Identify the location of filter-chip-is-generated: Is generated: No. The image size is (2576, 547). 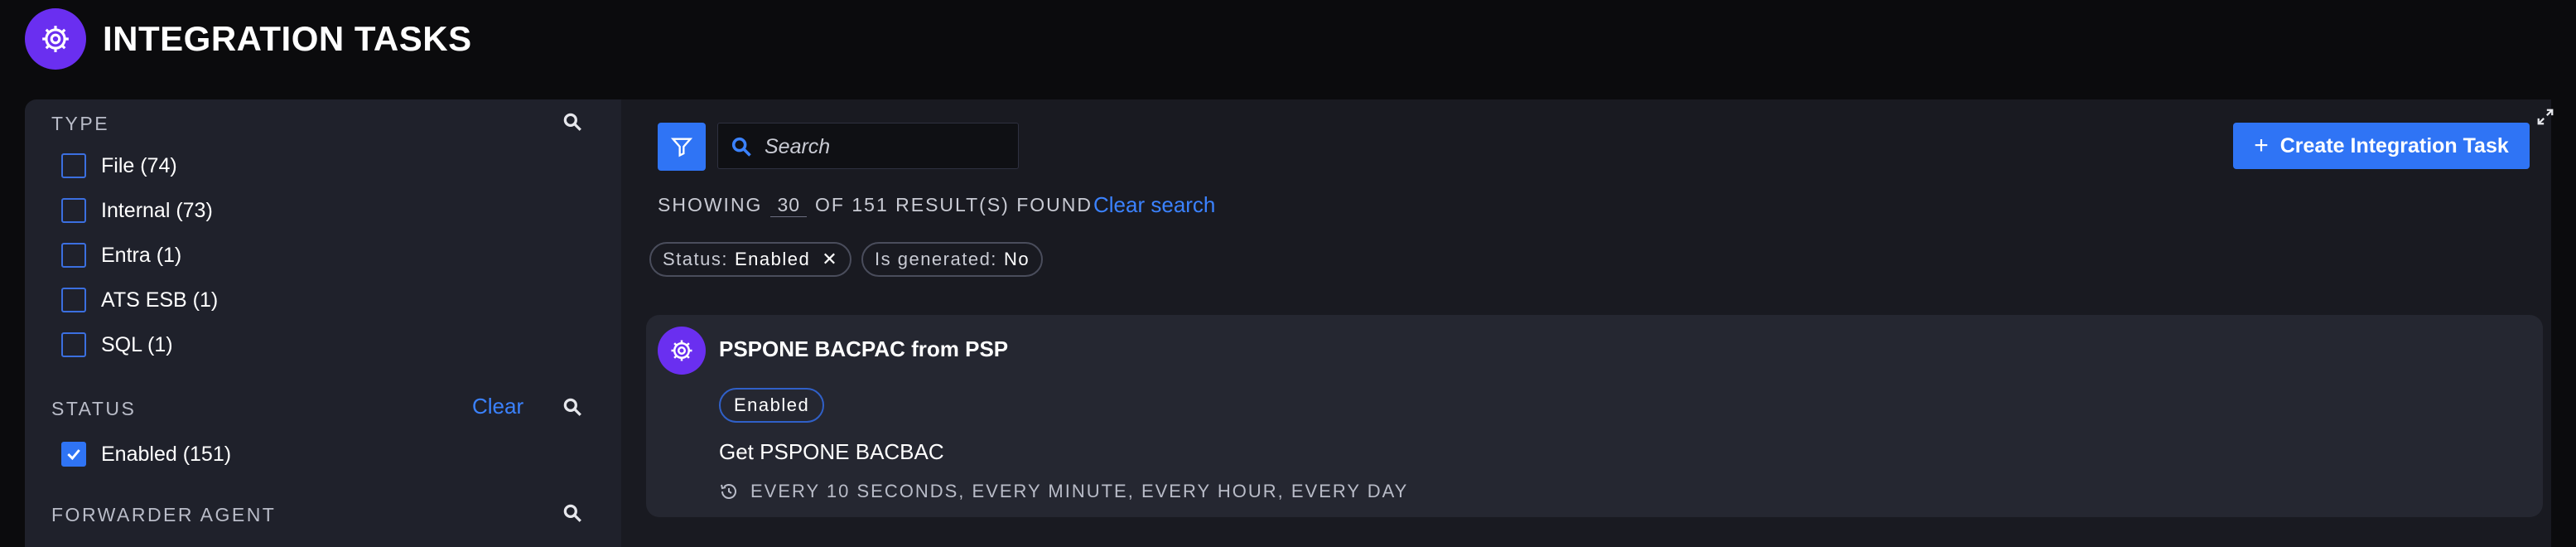
(952, 259).